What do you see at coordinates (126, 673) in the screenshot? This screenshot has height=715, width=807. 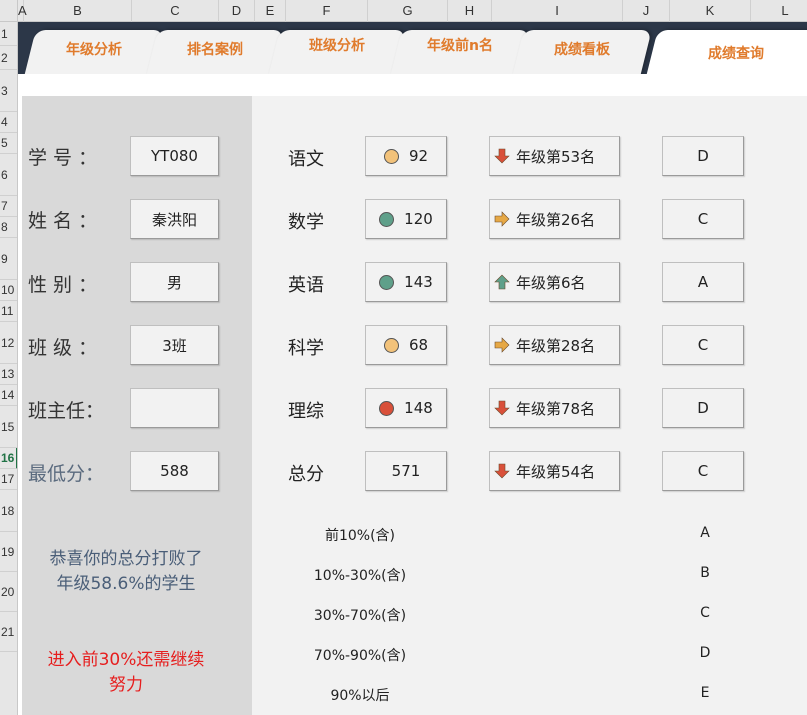 I see `advance-message: 进入前30%还需继续 努力` at bounding box center [126, 673].